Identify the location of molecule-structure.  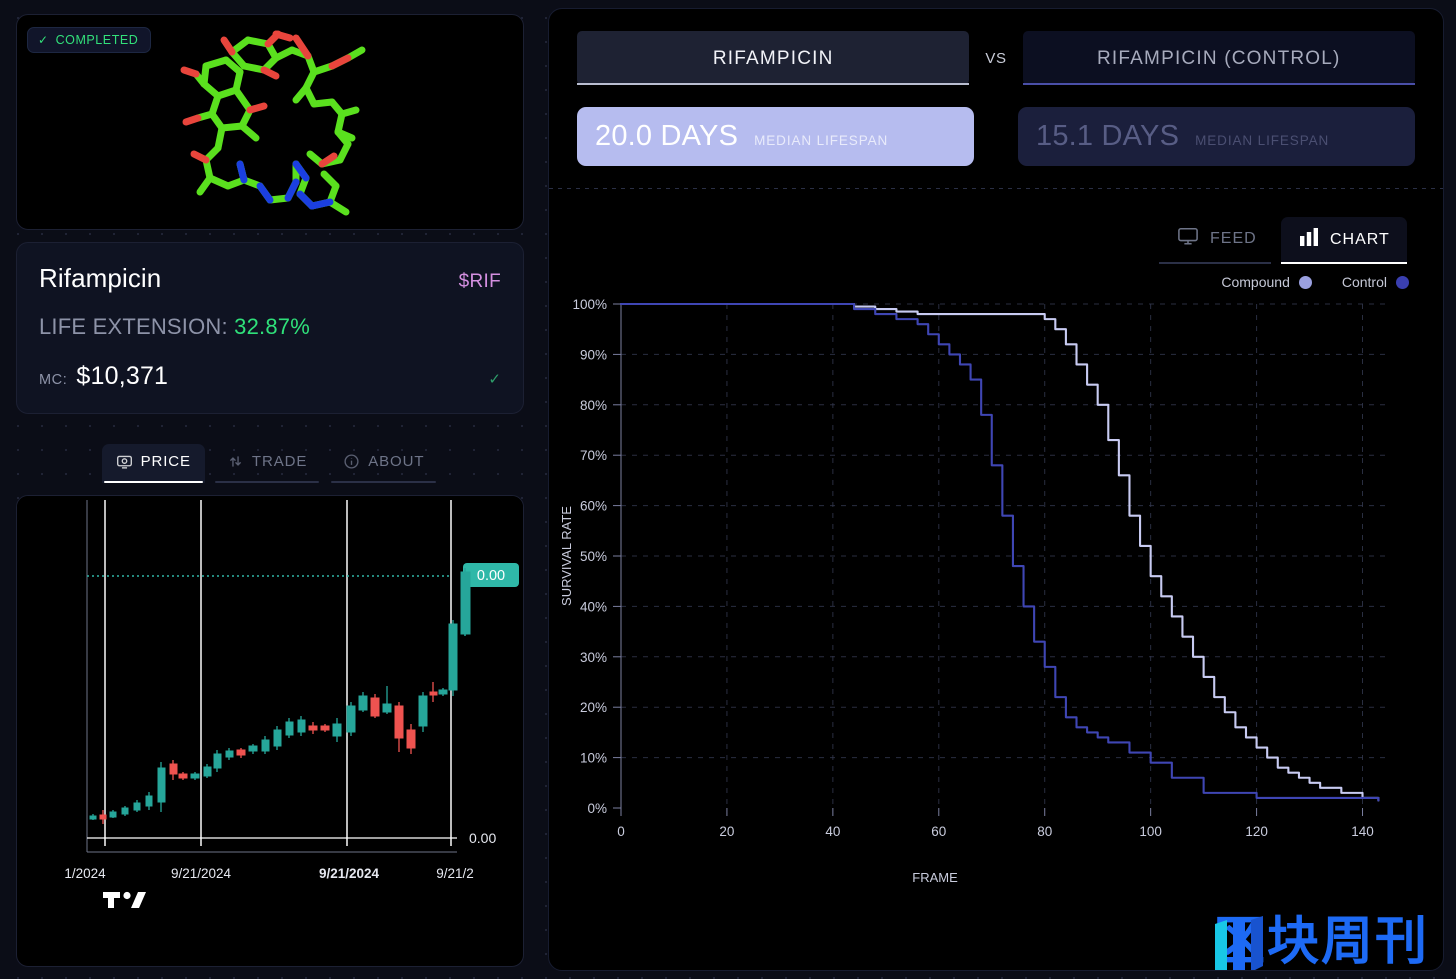
(273, 123).